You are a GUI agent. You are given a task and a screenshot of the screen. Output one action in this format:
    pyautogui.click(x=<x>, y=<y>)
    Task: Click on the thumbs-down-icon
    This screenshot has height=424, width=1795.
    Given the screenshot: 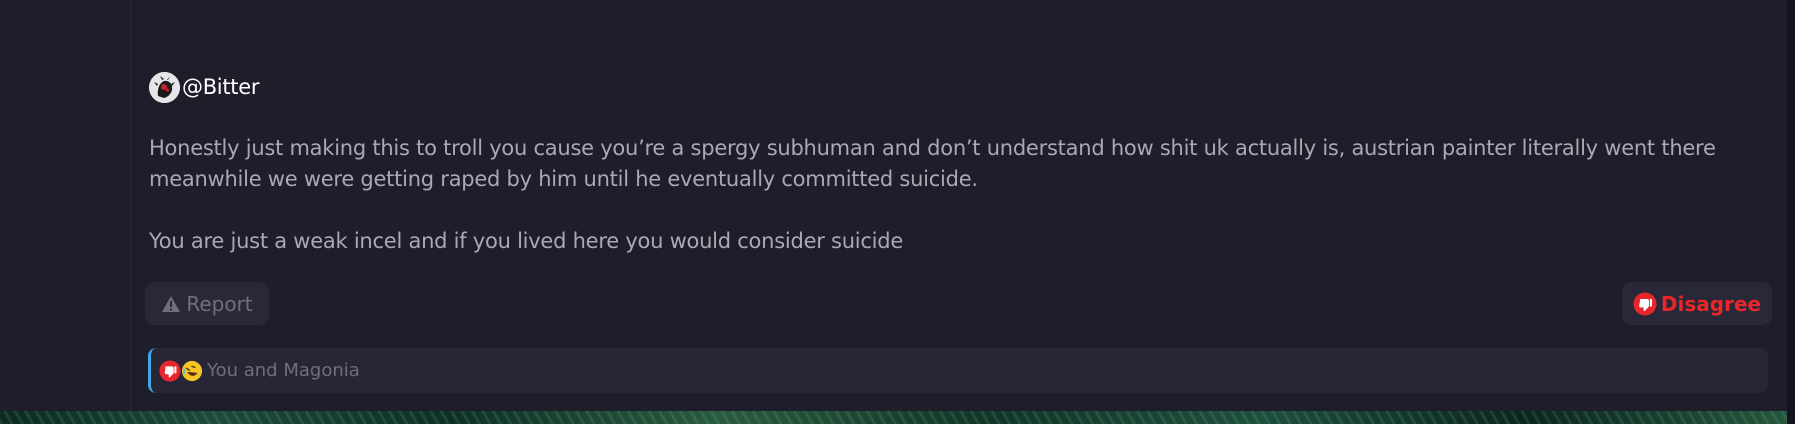 What is the action you would take?
    pyautogui.click(x=1645, y=304)
    